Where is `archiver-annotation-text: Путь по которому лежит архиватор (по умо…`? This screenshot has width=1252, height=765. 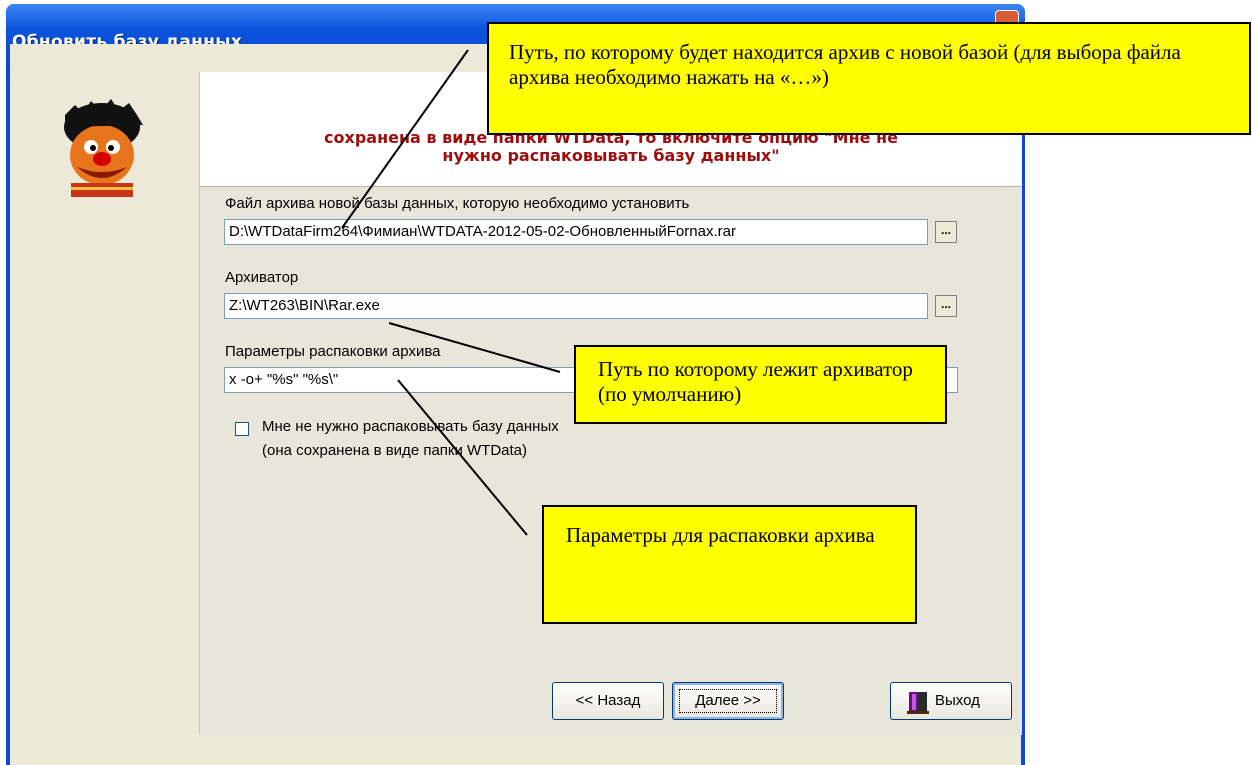 archiver-annotation-text: Путь по которому лежит архиватор (по умо… is located at coordinates (755, 381).